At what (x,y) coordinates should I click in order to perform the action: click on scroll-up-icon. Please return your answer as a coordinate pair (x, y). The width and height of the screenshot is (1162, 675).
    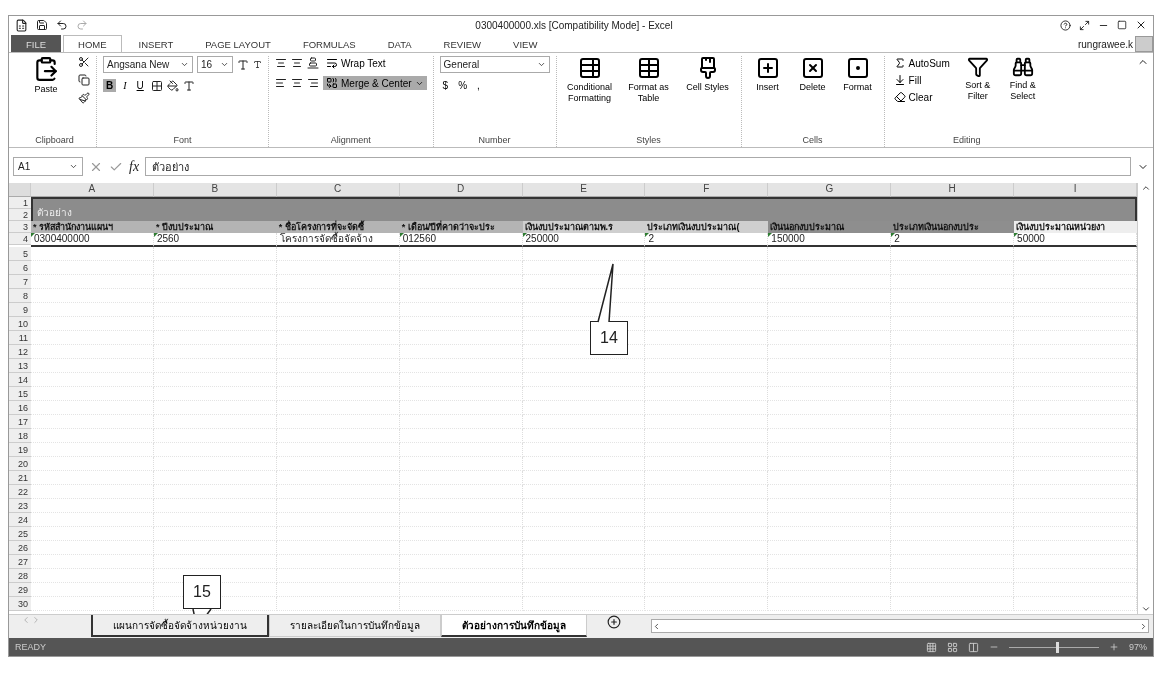
    Looking at the image, I should click on (1145, 188).